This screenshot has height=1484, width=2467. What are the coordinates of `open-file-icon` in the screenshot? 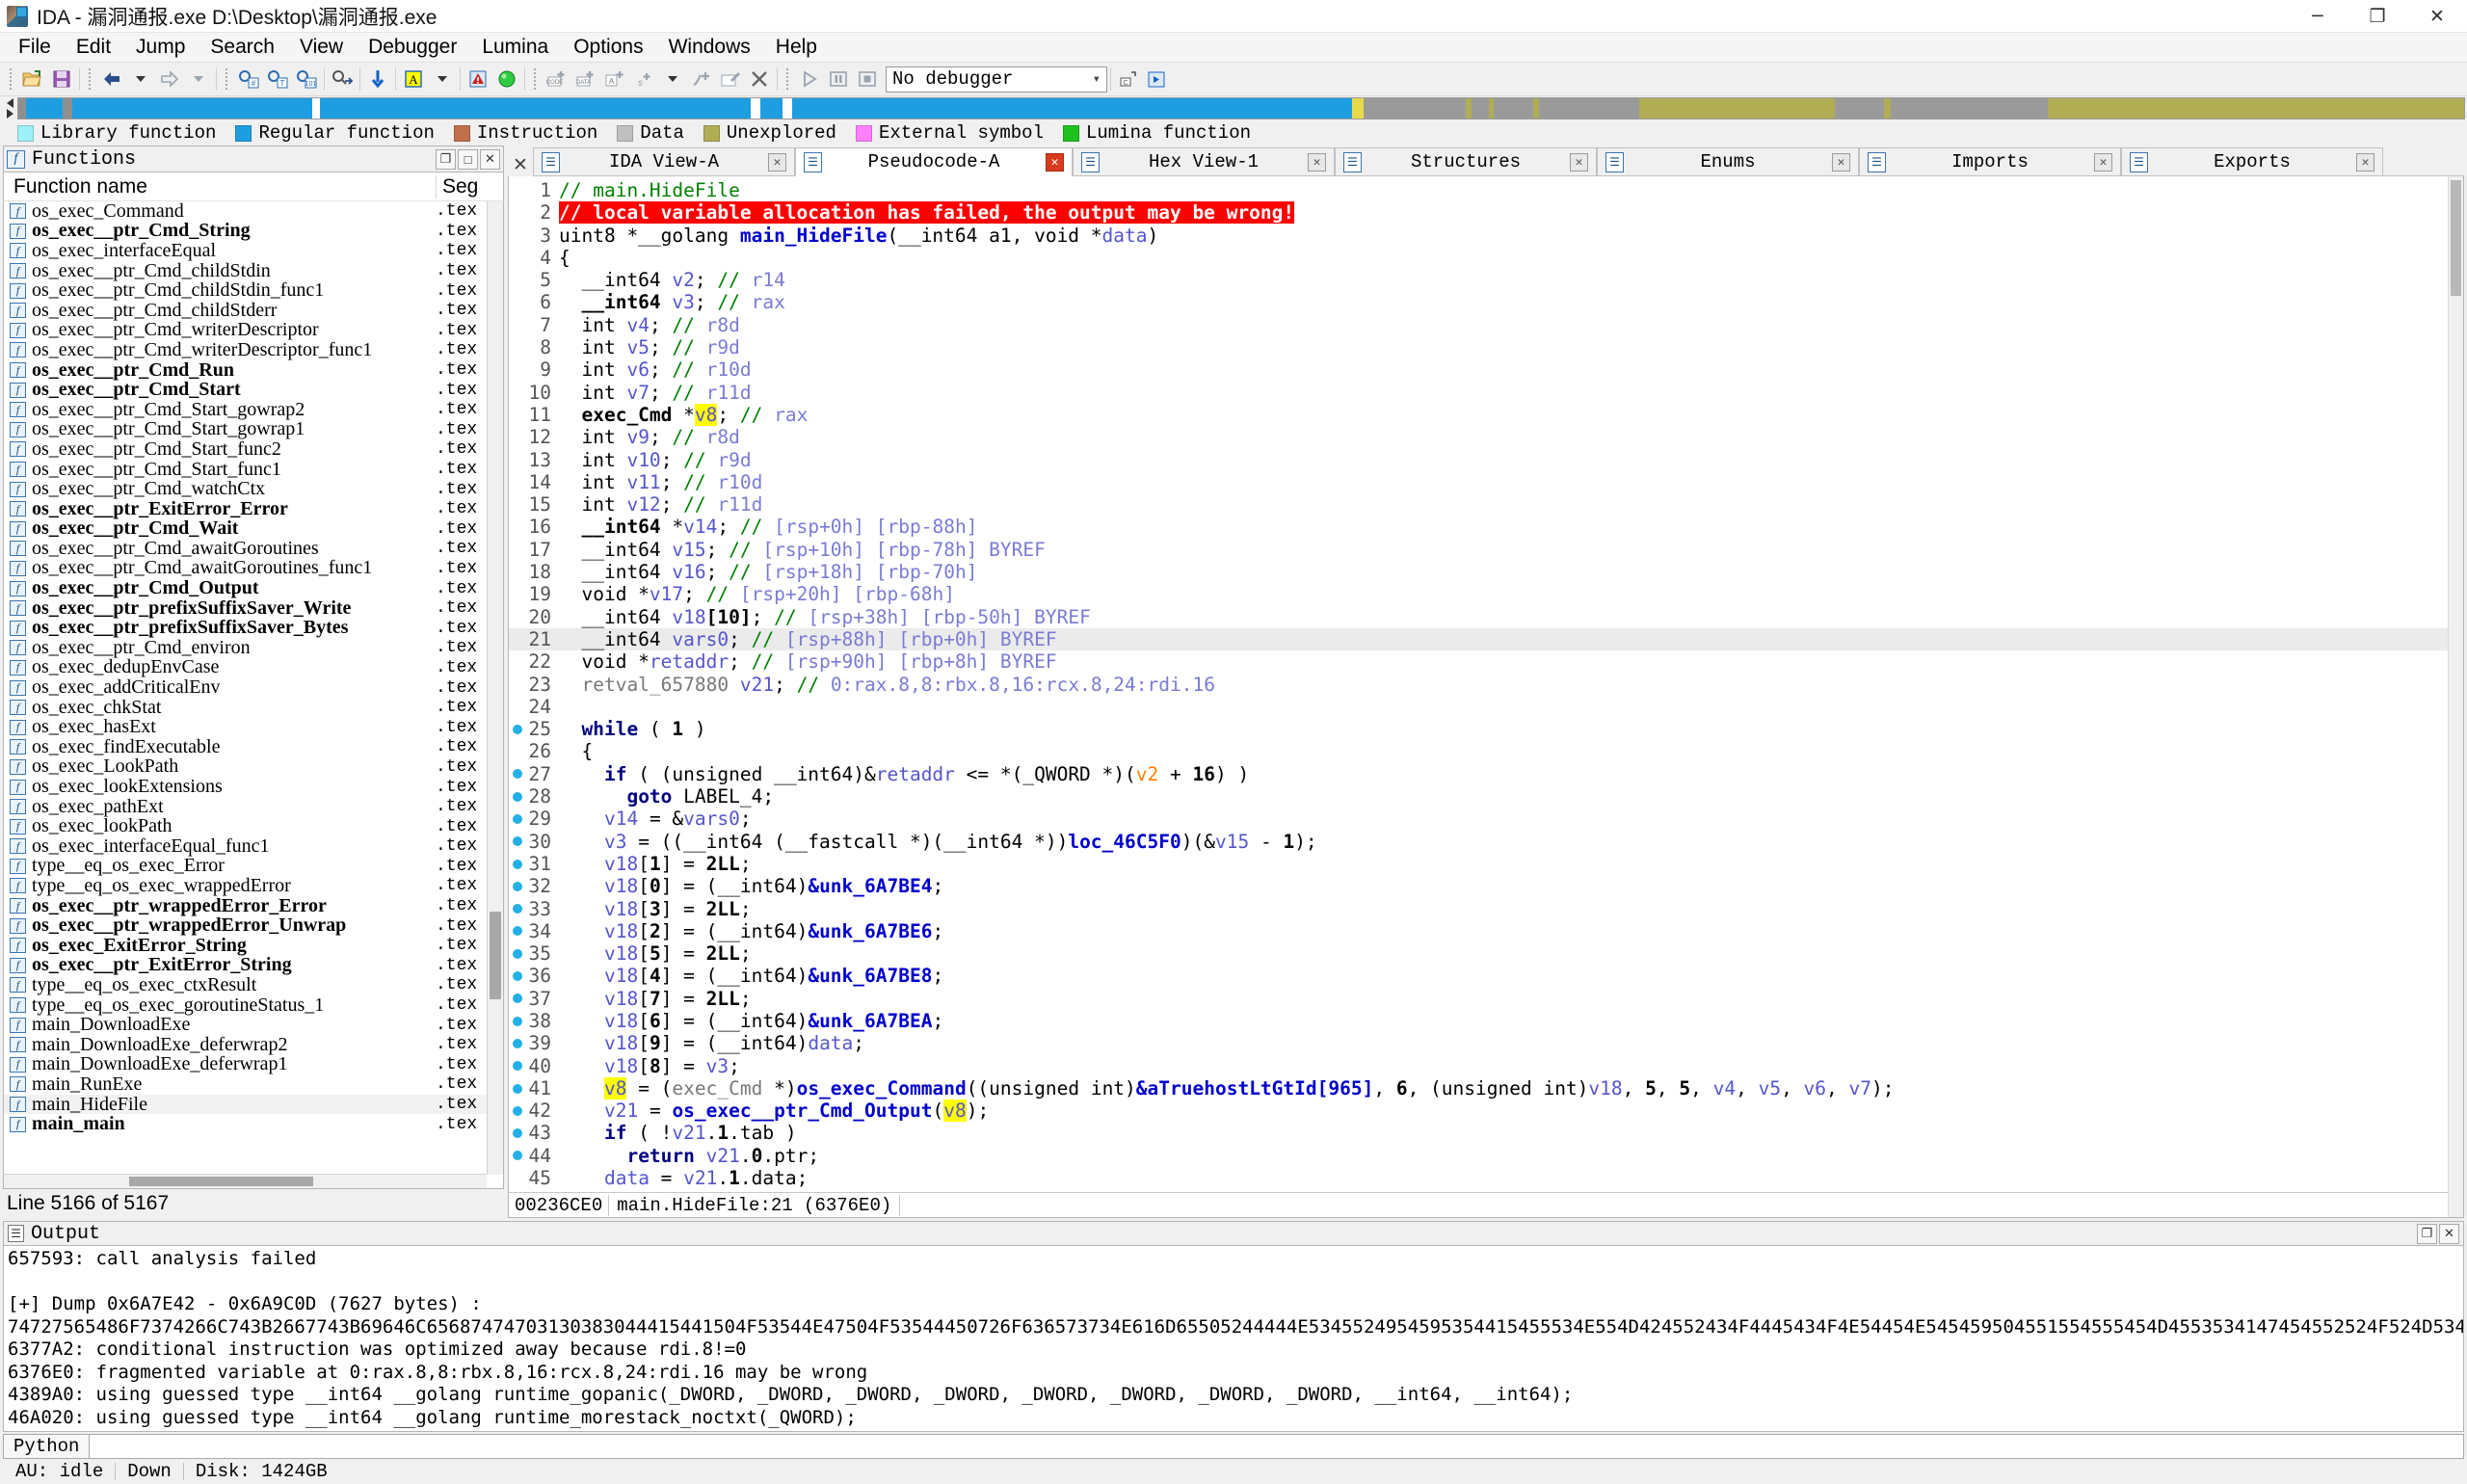 It's located at (32, 79).